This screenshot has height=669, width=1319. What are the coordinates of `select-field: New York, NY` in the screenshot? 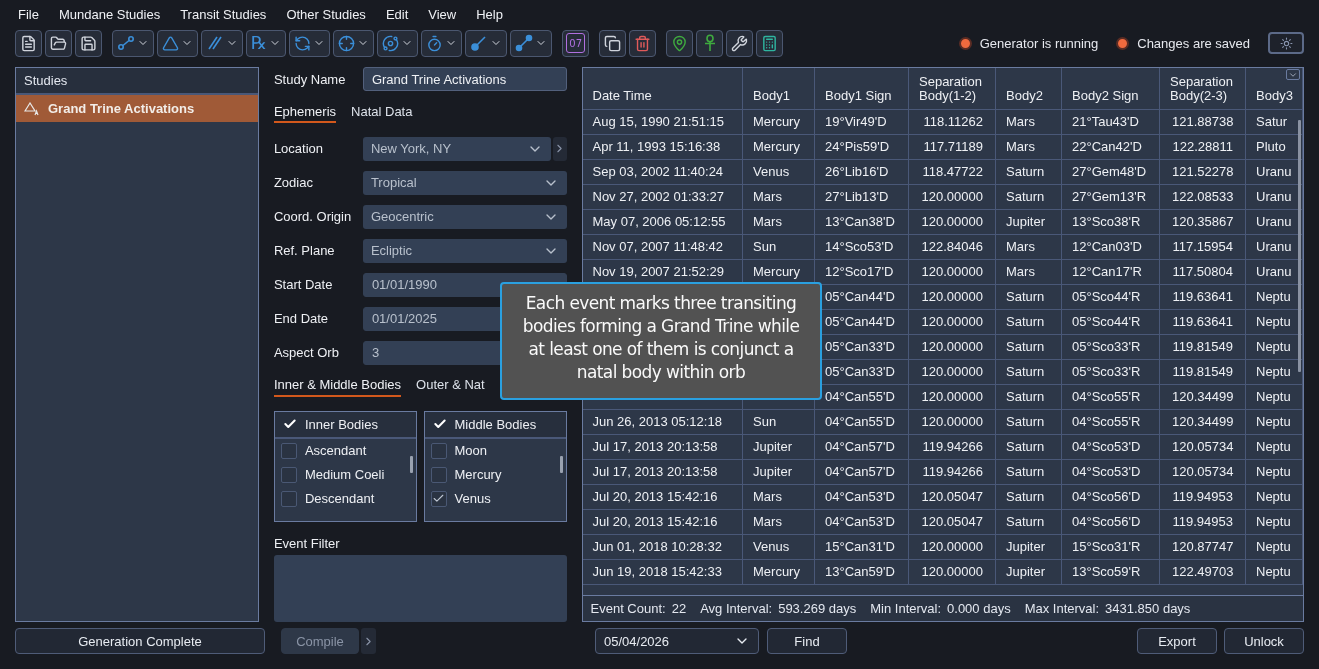 It's located at (456, 148).